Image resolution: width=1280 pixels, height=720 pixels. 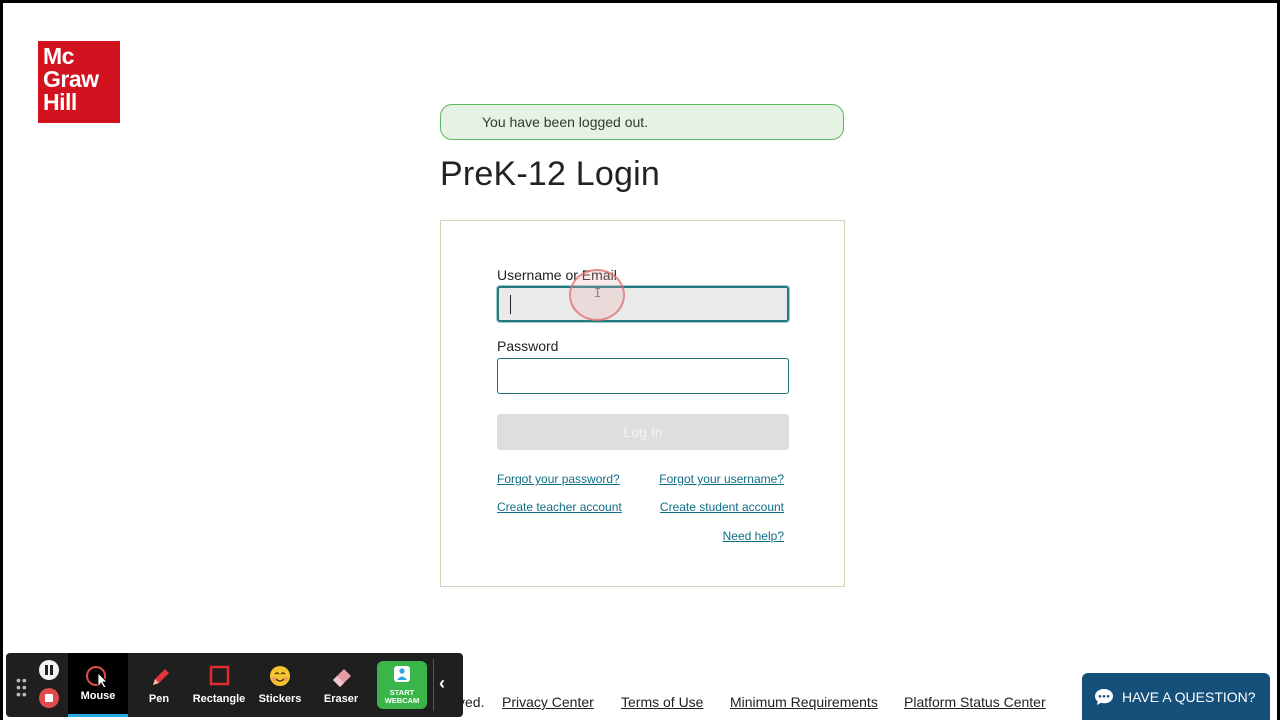 What do you see at coordinates (98, 696) in the screenshot?
I see `mouse-tool-label: Mouse` at bounding box center [98, 696].